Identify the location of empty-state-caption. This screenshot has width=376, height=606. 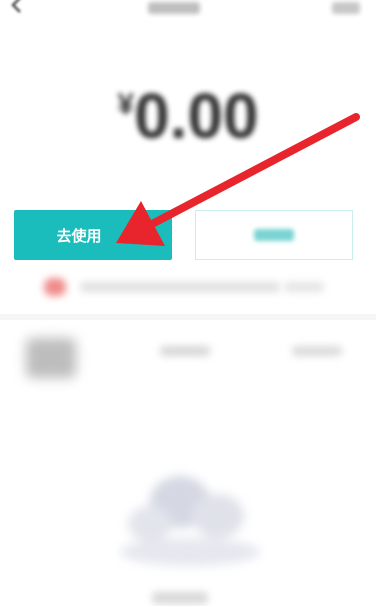
(180, 598).